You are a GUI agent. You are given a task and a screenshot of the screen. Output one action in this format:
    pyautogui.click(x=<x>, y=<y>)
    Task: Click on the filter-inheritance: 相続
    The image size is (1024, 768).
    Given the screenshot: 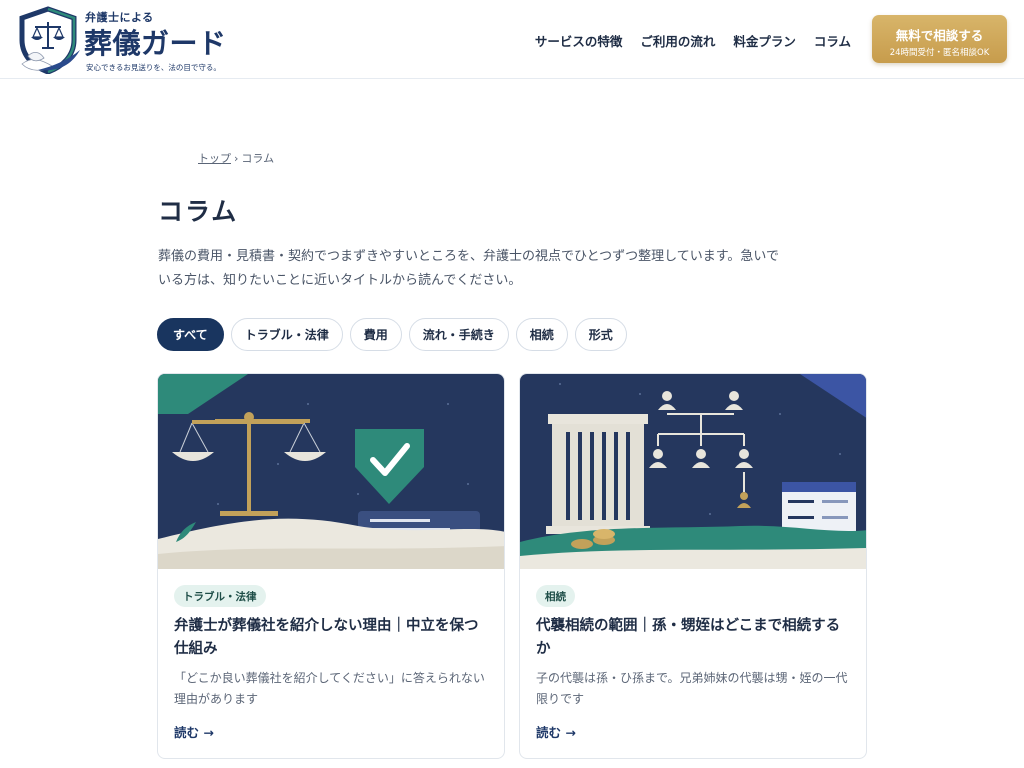 What is the action you would take?
    pyautogui.click(x=541, y=334)
    